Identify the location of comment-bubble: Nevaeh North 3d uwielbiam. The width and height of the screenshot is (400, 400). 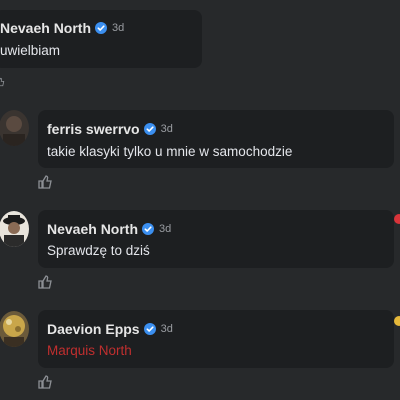
(101, 39).